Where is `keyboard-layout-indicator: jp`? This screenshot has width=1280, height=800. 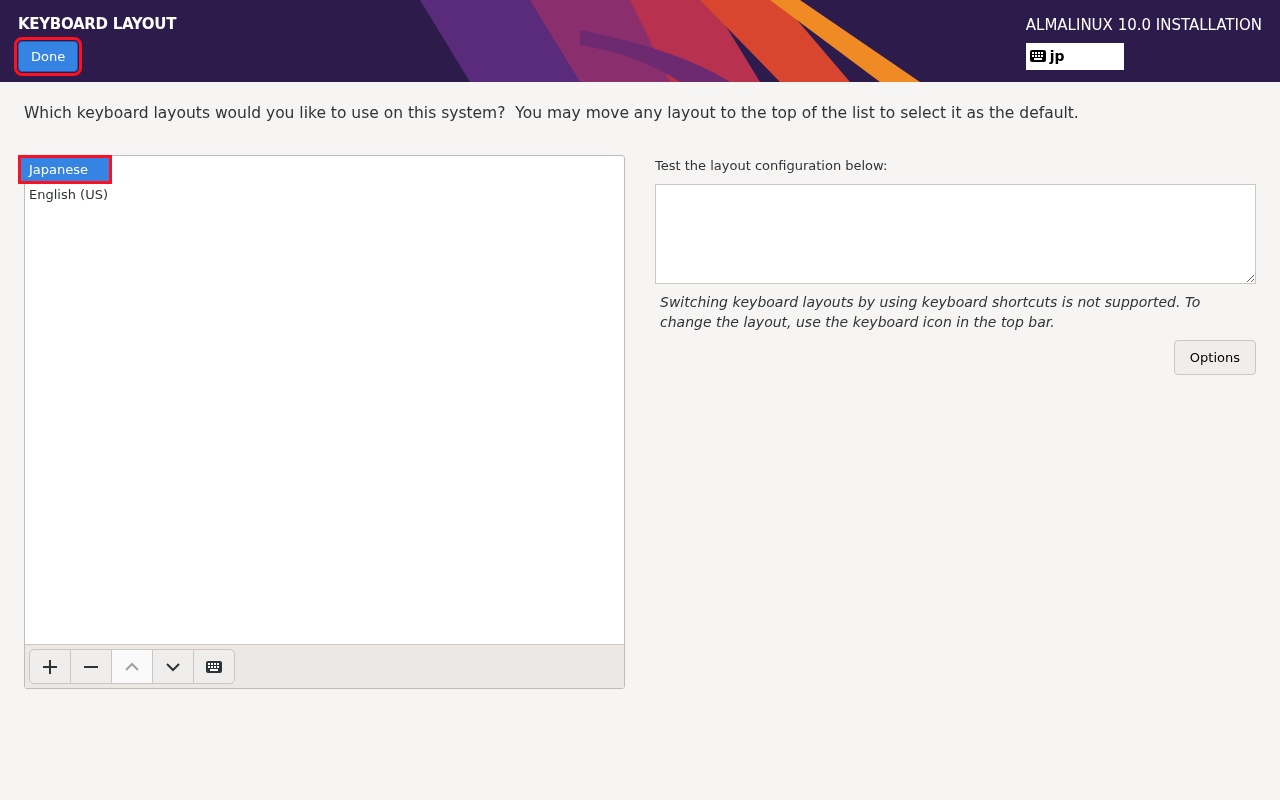
keyboard-layout-indicator: jp is located at coordinates (1074, 56).